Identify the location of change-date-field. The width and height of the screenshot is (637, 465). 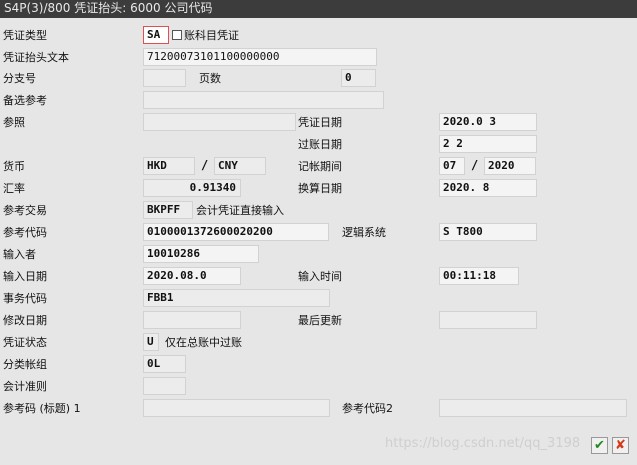
(192, 320).